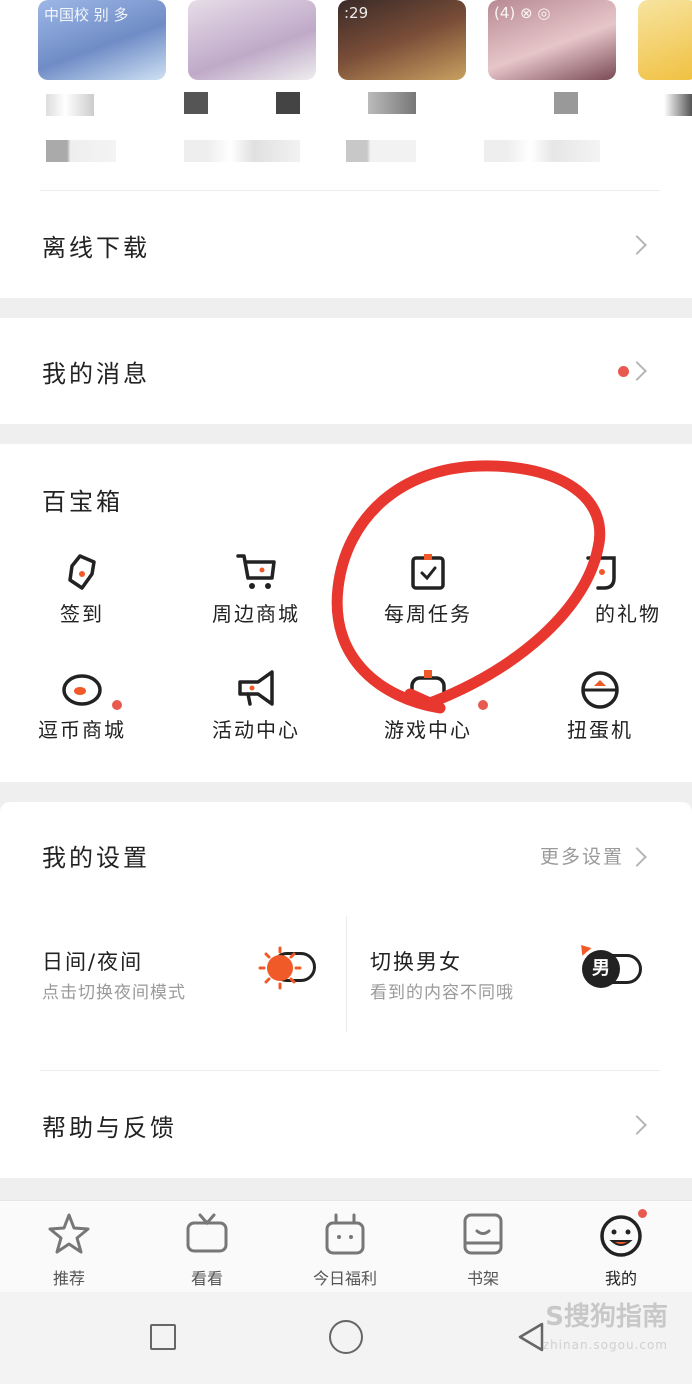  I want to click on comic-cover-text: (4) ⊗ ◎, so click(522, 13).